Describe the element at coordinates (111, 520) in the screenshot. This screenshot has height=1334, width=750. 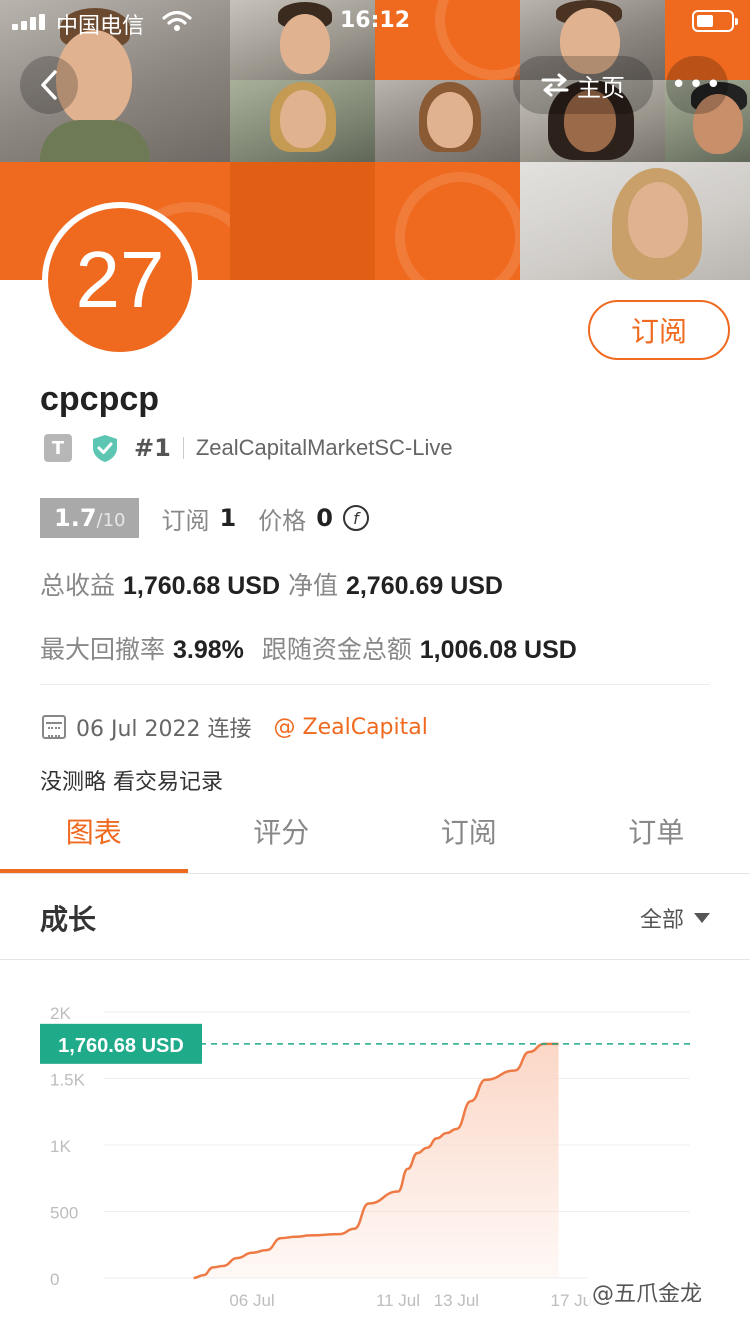
I see `score-max: /10` at that location.